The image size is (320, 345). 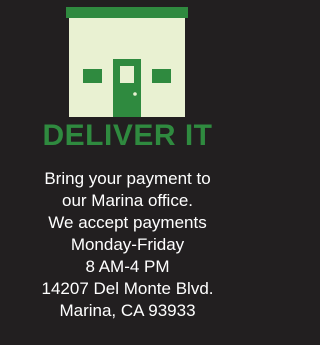 What do you see at coordinates (127, 200) in the screenshot?
I see `instruction-line: our Marina office.` at bounding box center [127, 200].